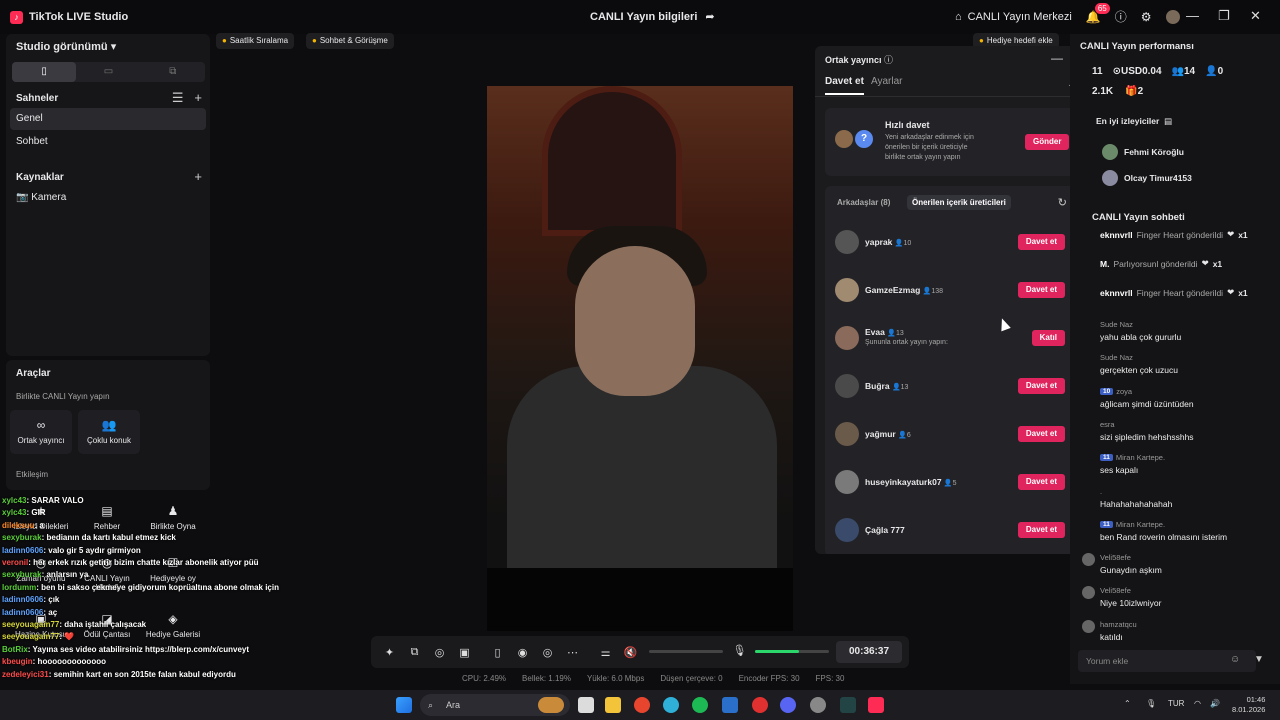  I want to click on refresh-icon: ↻, so click(1062, 202).